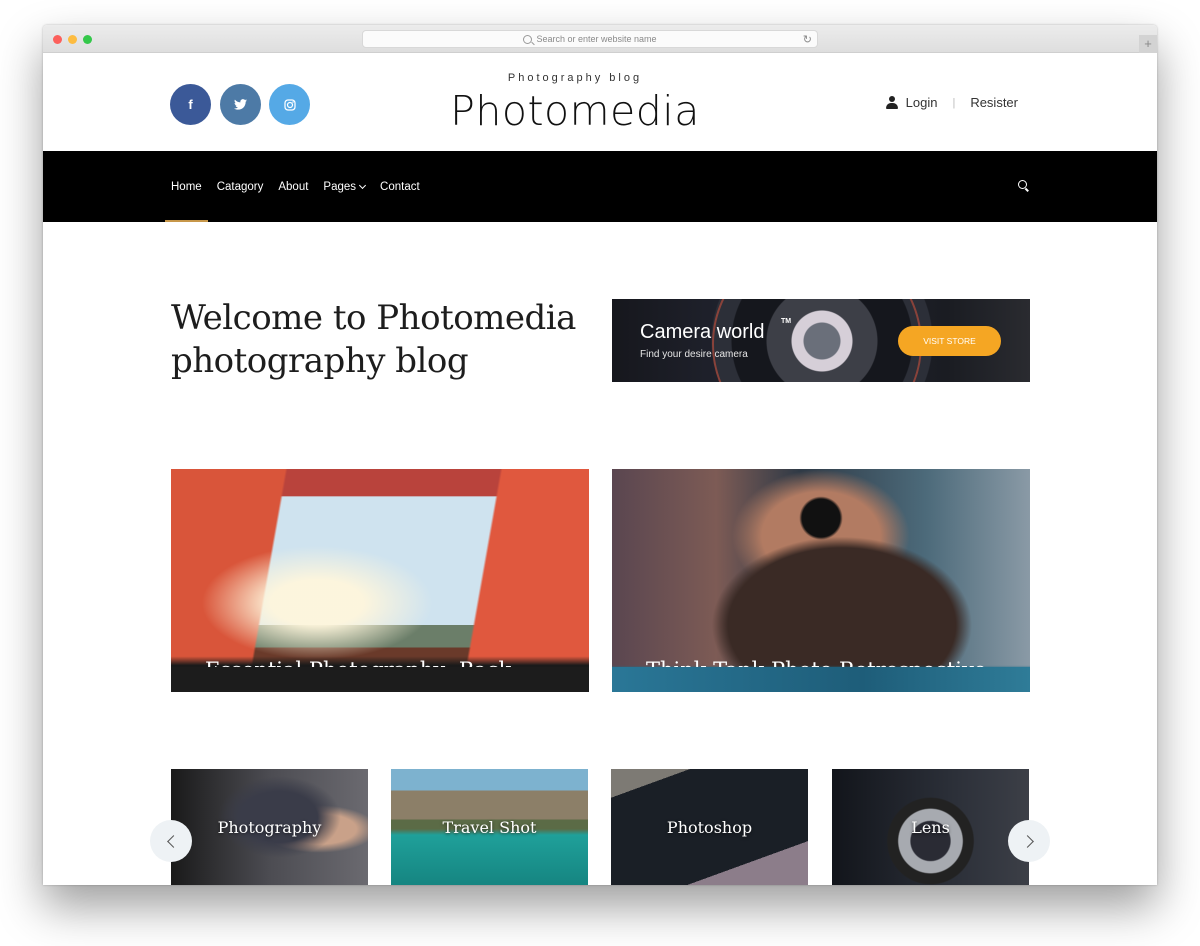 The height and width of the screenshot is (946, 1200). I want to click on category-card-travel-shot: Travel Shot, so click(489, 827).